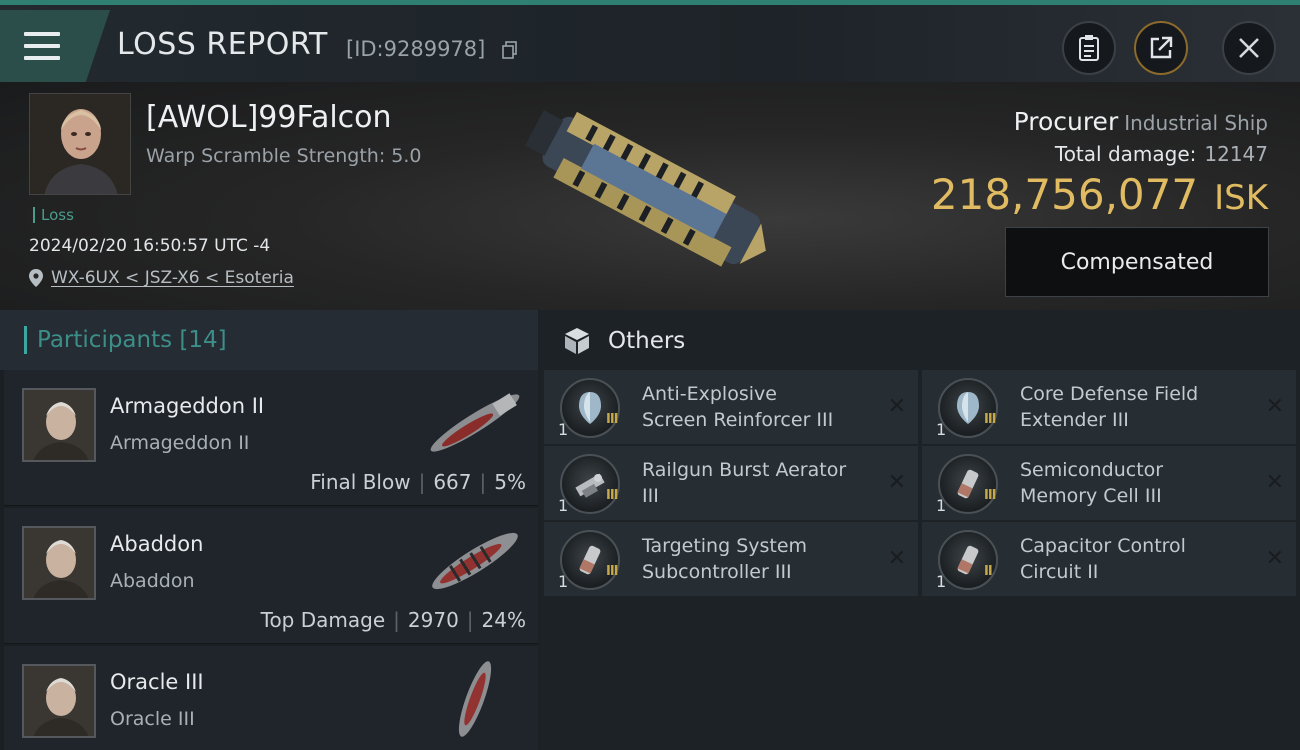  What do you see at coordinates (416, 49) in the screenshot?
I see `report-id: [ID:9289978]` at bounding box center [416, 49].